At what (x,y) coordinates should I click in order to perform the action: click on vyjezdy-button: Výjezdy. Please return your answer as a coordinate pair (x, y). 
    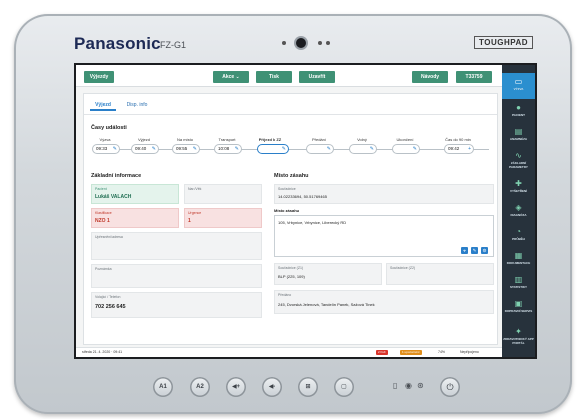
    Looking at the image, I should click on (99, 77).